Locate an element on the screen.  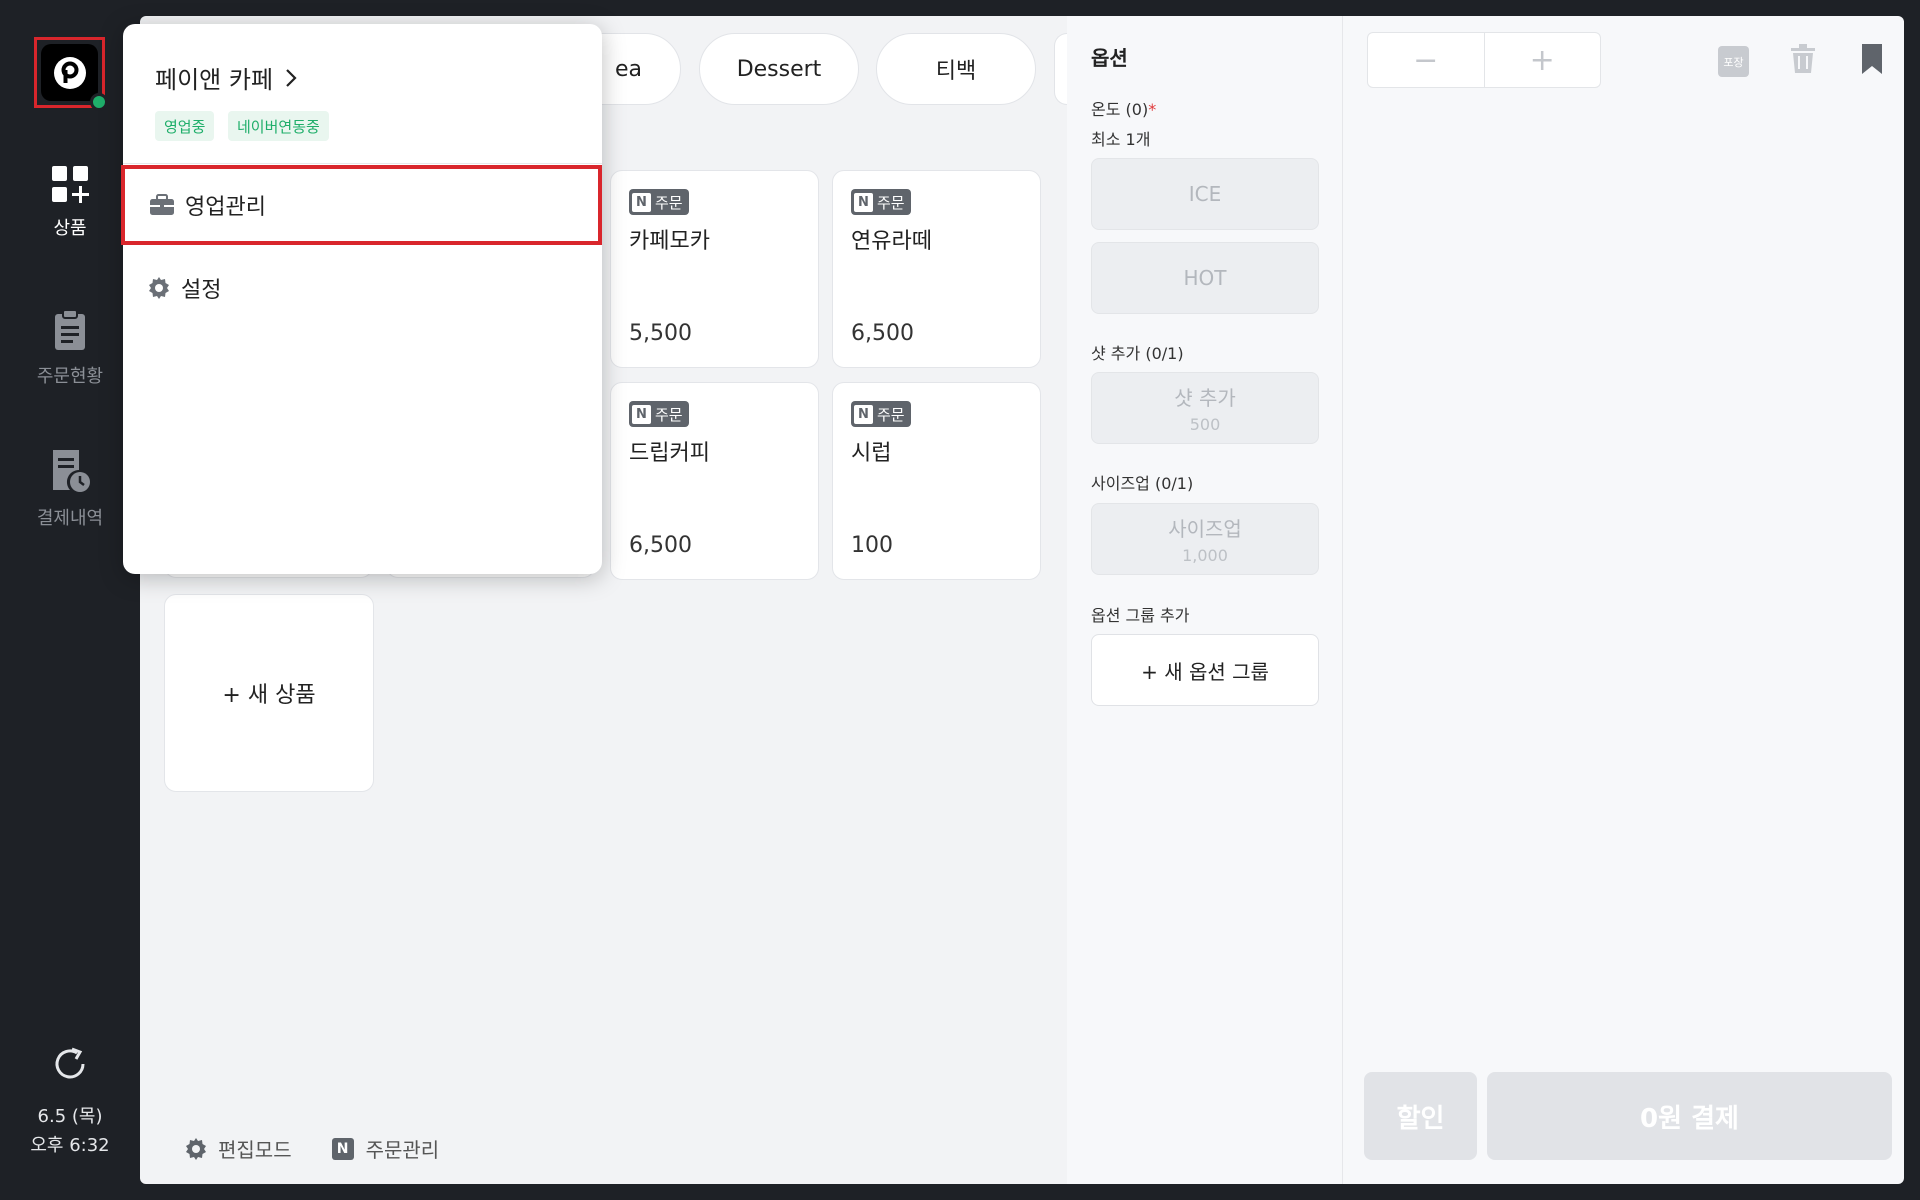
rail-item-payments: 결제내역 is located at coordinates (70, 489).